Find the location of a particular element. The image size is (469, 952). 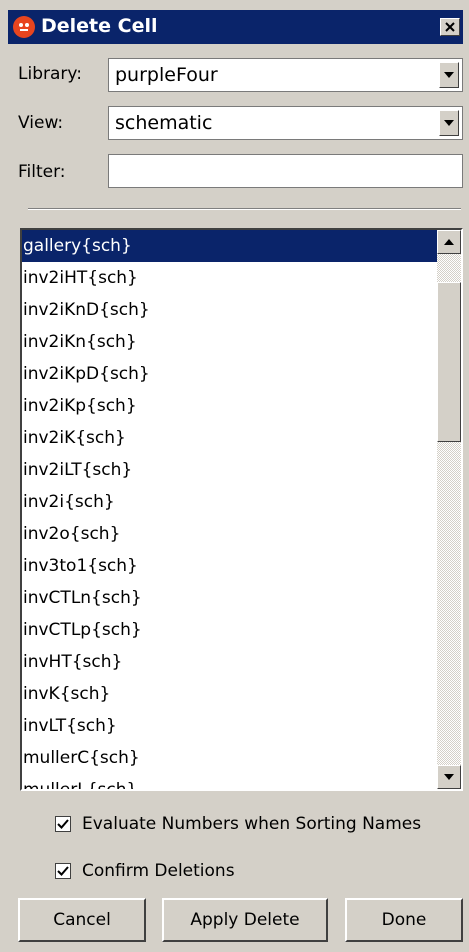

list-item: invCTLn{sch} is located at coordinates (230, 598).